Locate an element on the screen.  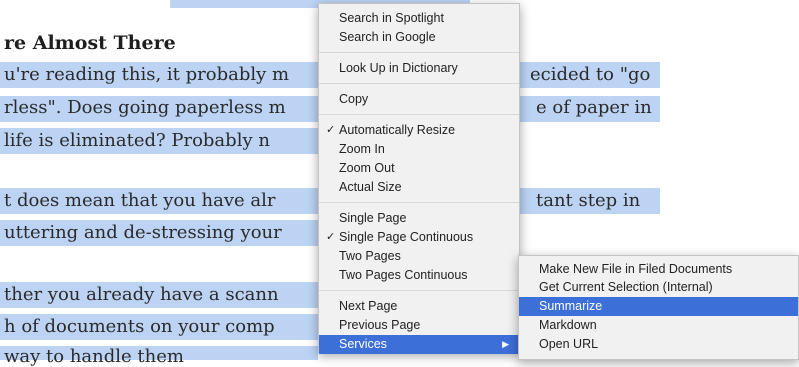
submenu-item-label: Get Current Selection (Internal) is located at coordinates (626, 287).